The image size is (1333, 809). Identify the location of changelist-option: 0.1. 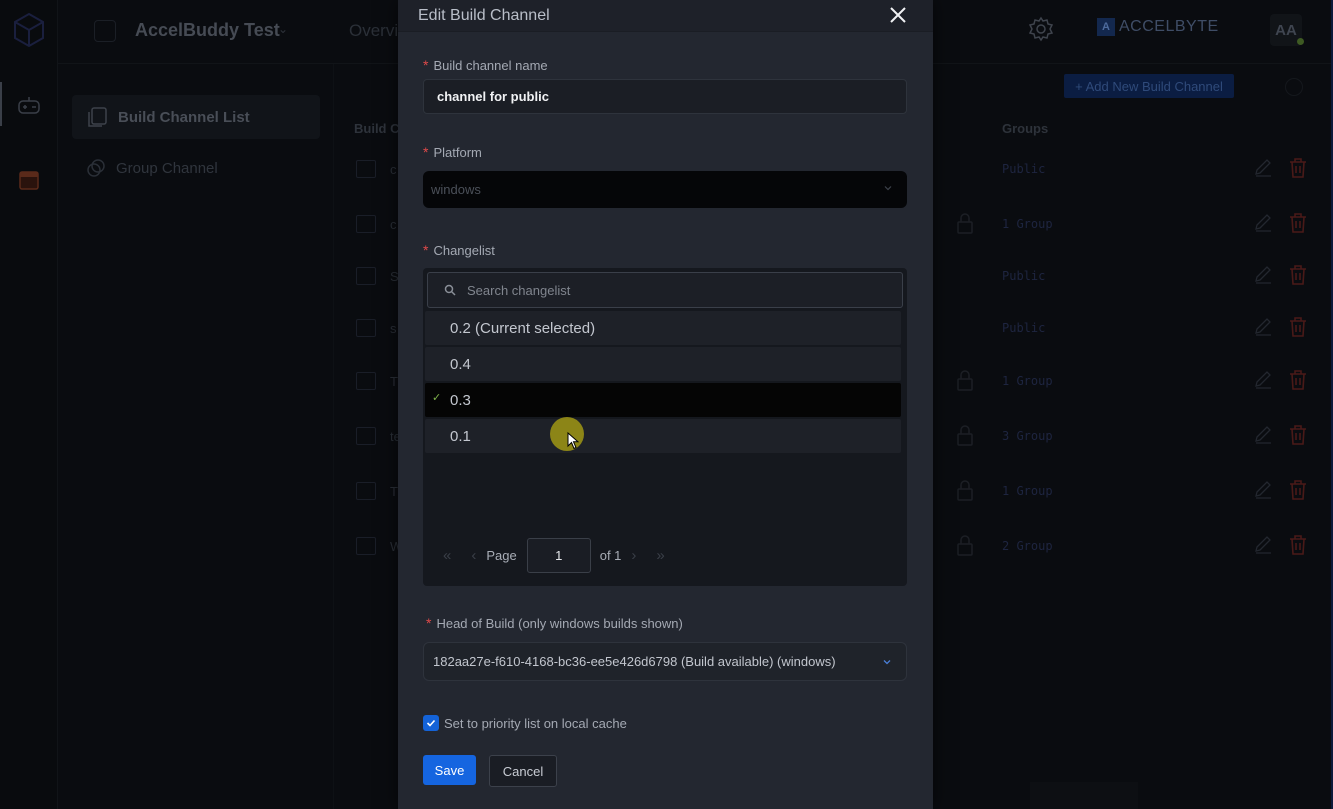
(663, 436).